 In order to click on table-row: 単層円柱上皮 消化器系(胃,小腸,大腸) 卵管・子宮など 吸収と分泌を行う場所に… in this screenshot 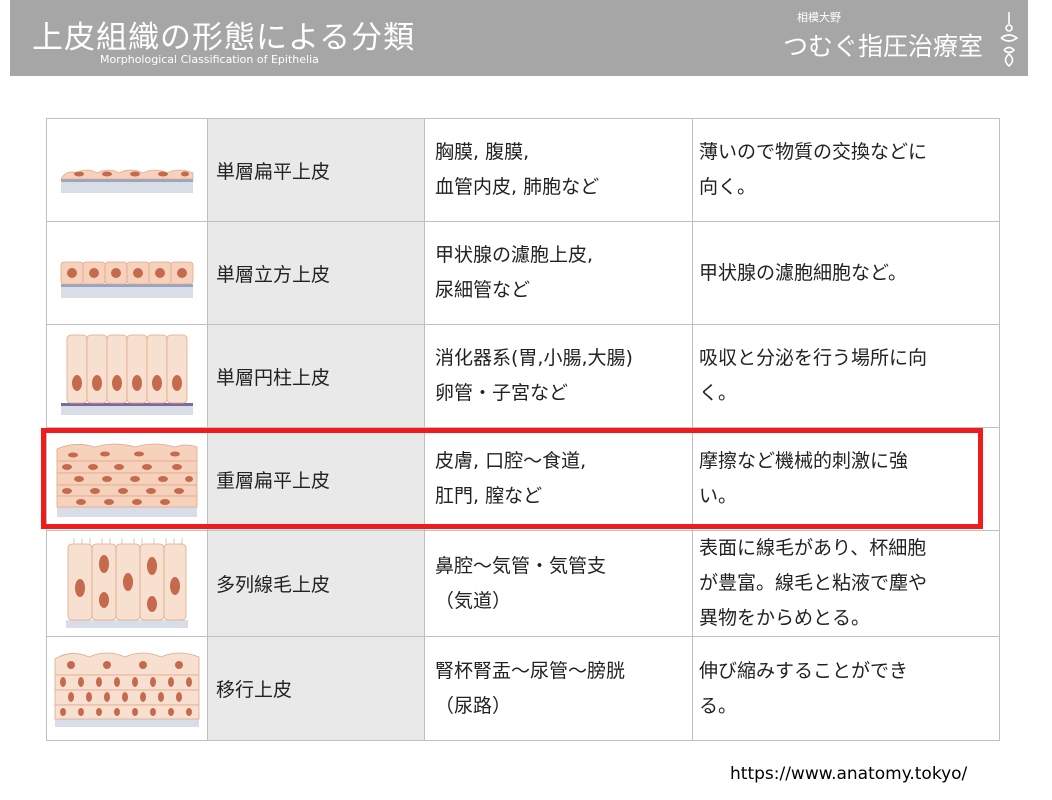, I will do `click(523, 376)`.